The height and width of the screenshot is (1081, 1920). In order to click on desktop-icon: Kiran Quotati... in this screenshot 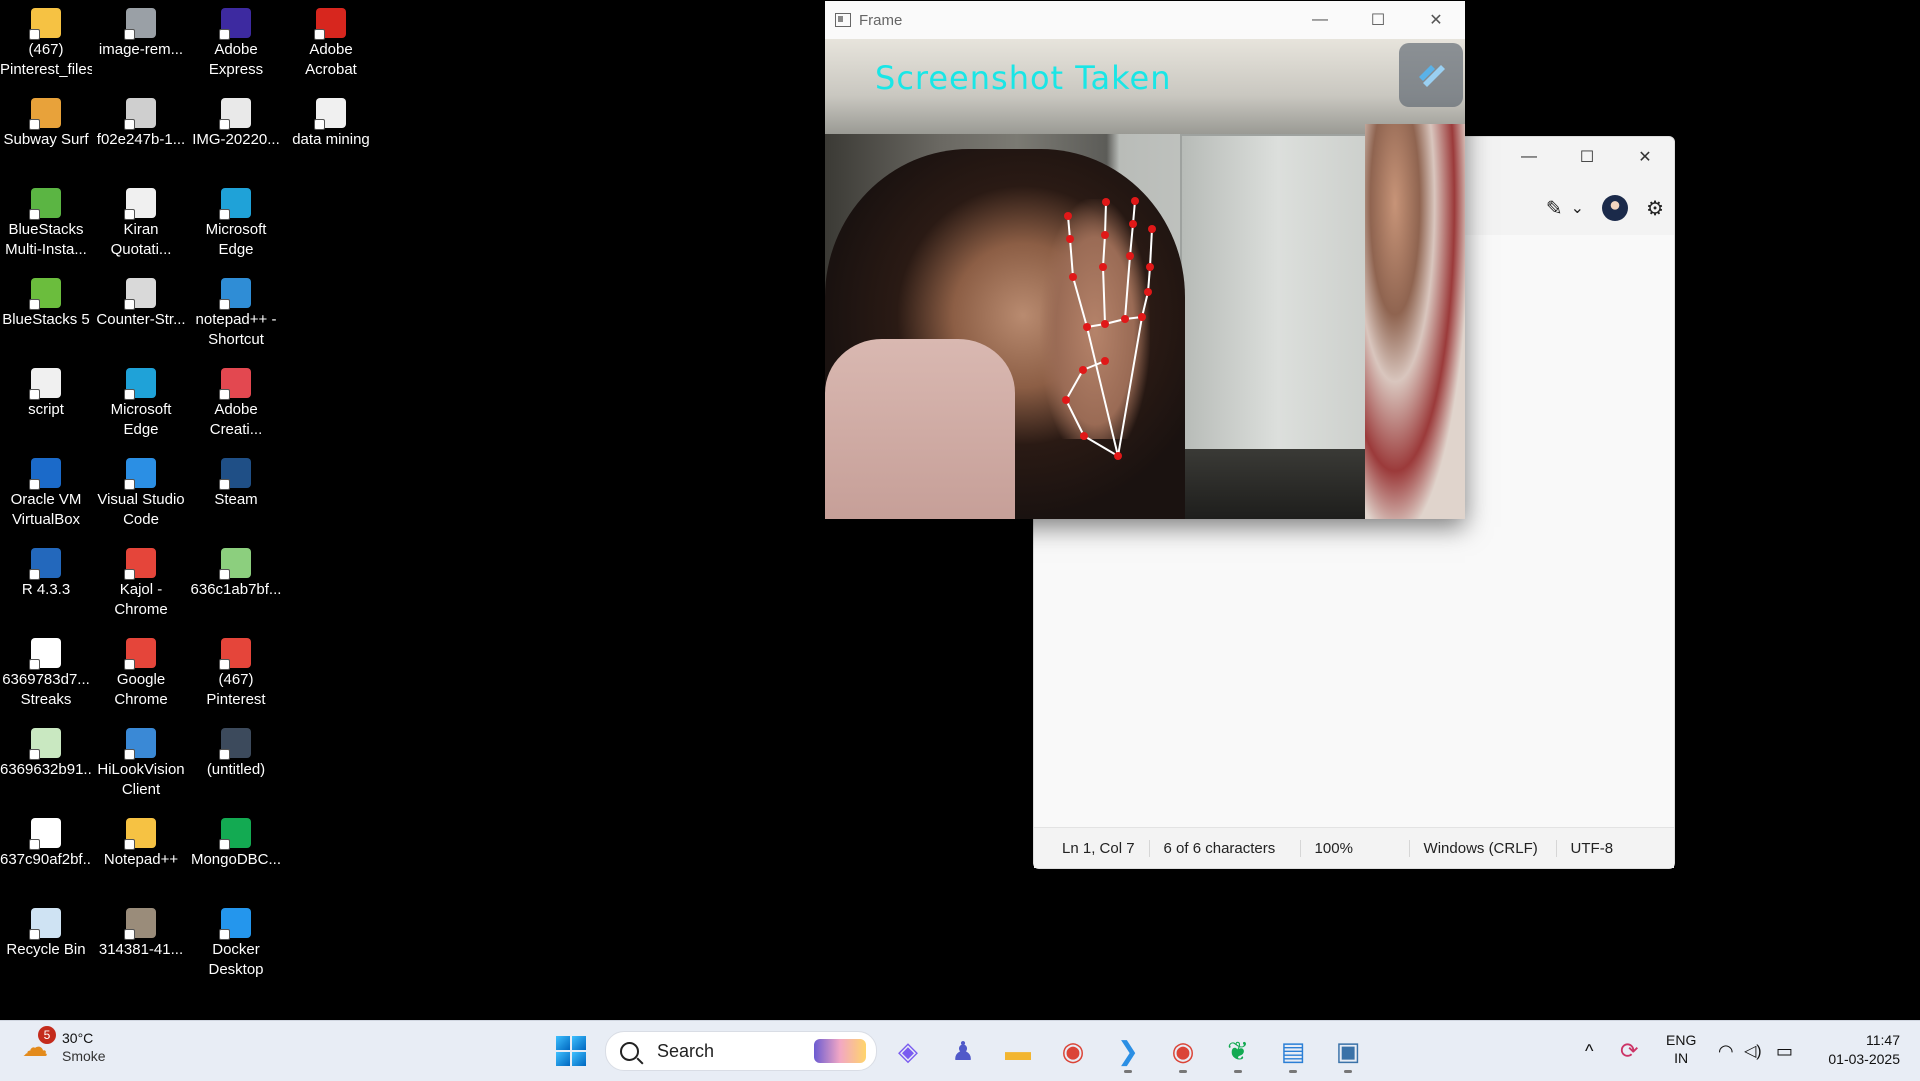, I will do `click(141, 224)`.